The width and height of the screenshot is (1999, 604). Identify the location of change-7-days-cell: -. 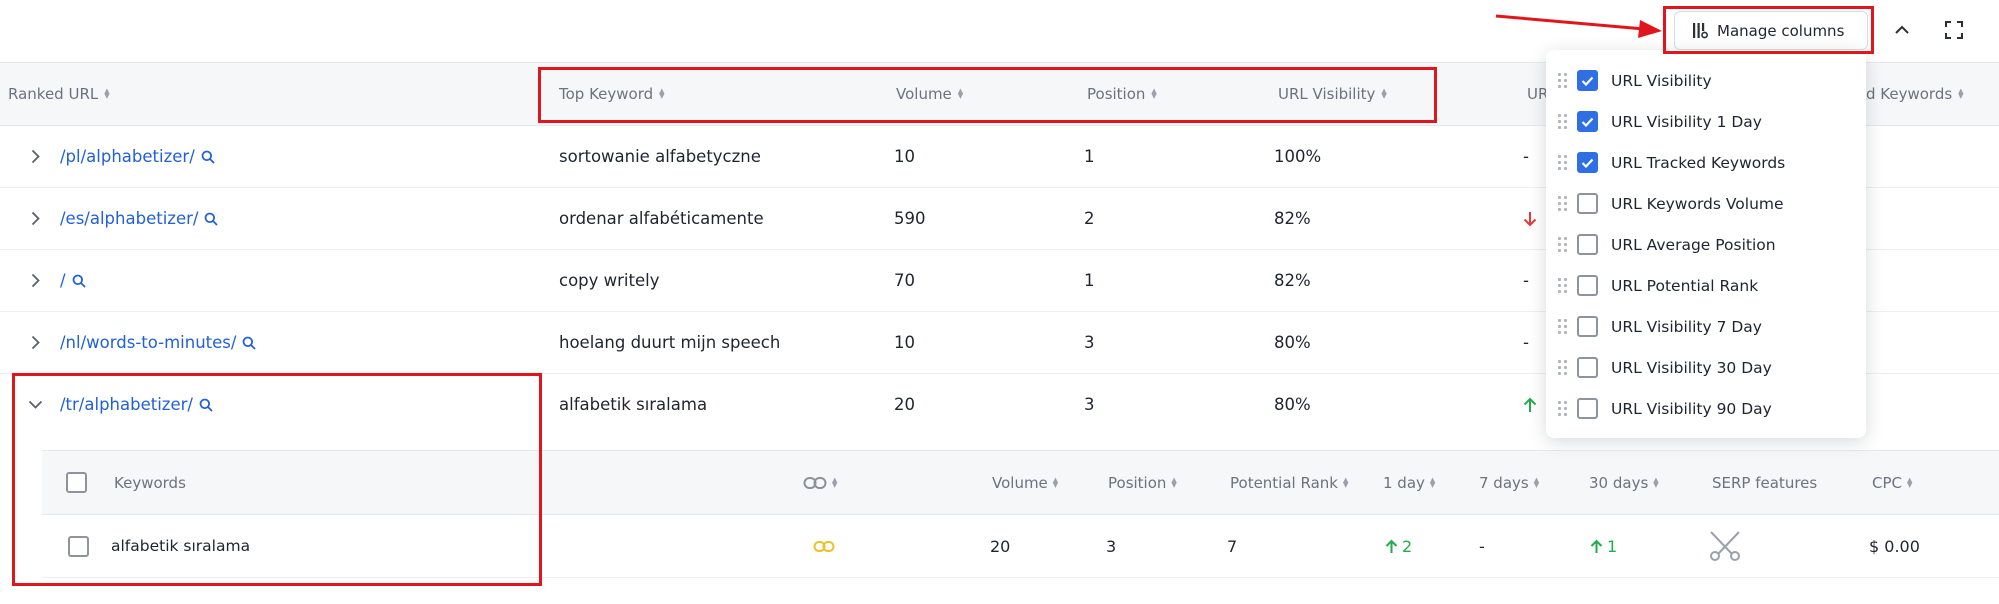
(1482, 546).